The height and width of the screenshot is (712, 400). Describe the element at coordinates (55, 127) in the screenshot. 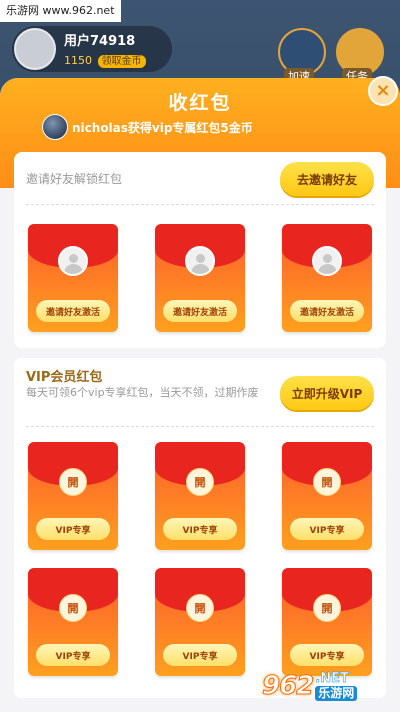

I see `notice-avatar` at that location.